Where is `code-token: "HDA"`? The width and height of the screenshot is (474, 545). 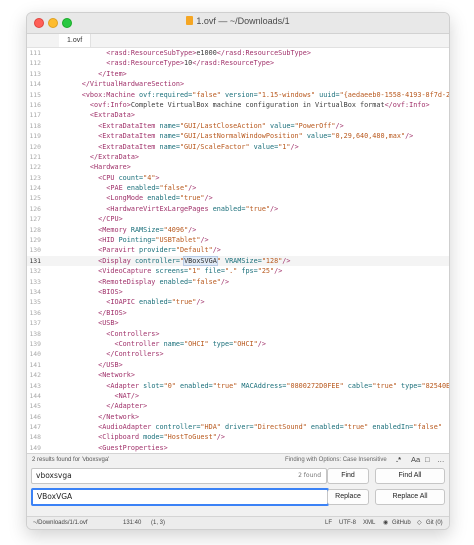 code-token: "HDA" is located at coordinates (210, 427).